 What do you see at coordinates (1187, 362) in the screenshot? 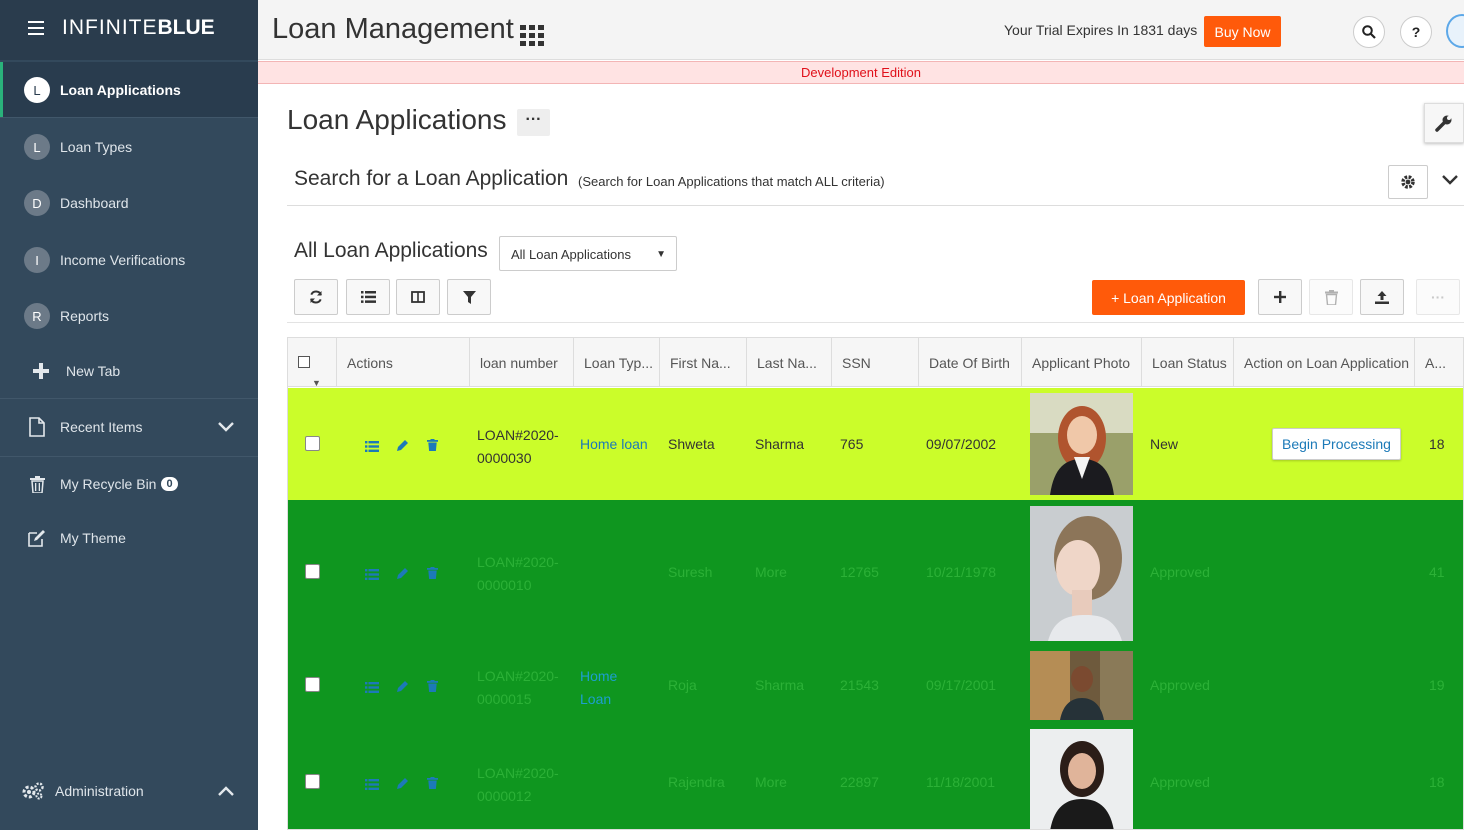
I see `column-header: Loan Status` at bounding box center [1187, 362].